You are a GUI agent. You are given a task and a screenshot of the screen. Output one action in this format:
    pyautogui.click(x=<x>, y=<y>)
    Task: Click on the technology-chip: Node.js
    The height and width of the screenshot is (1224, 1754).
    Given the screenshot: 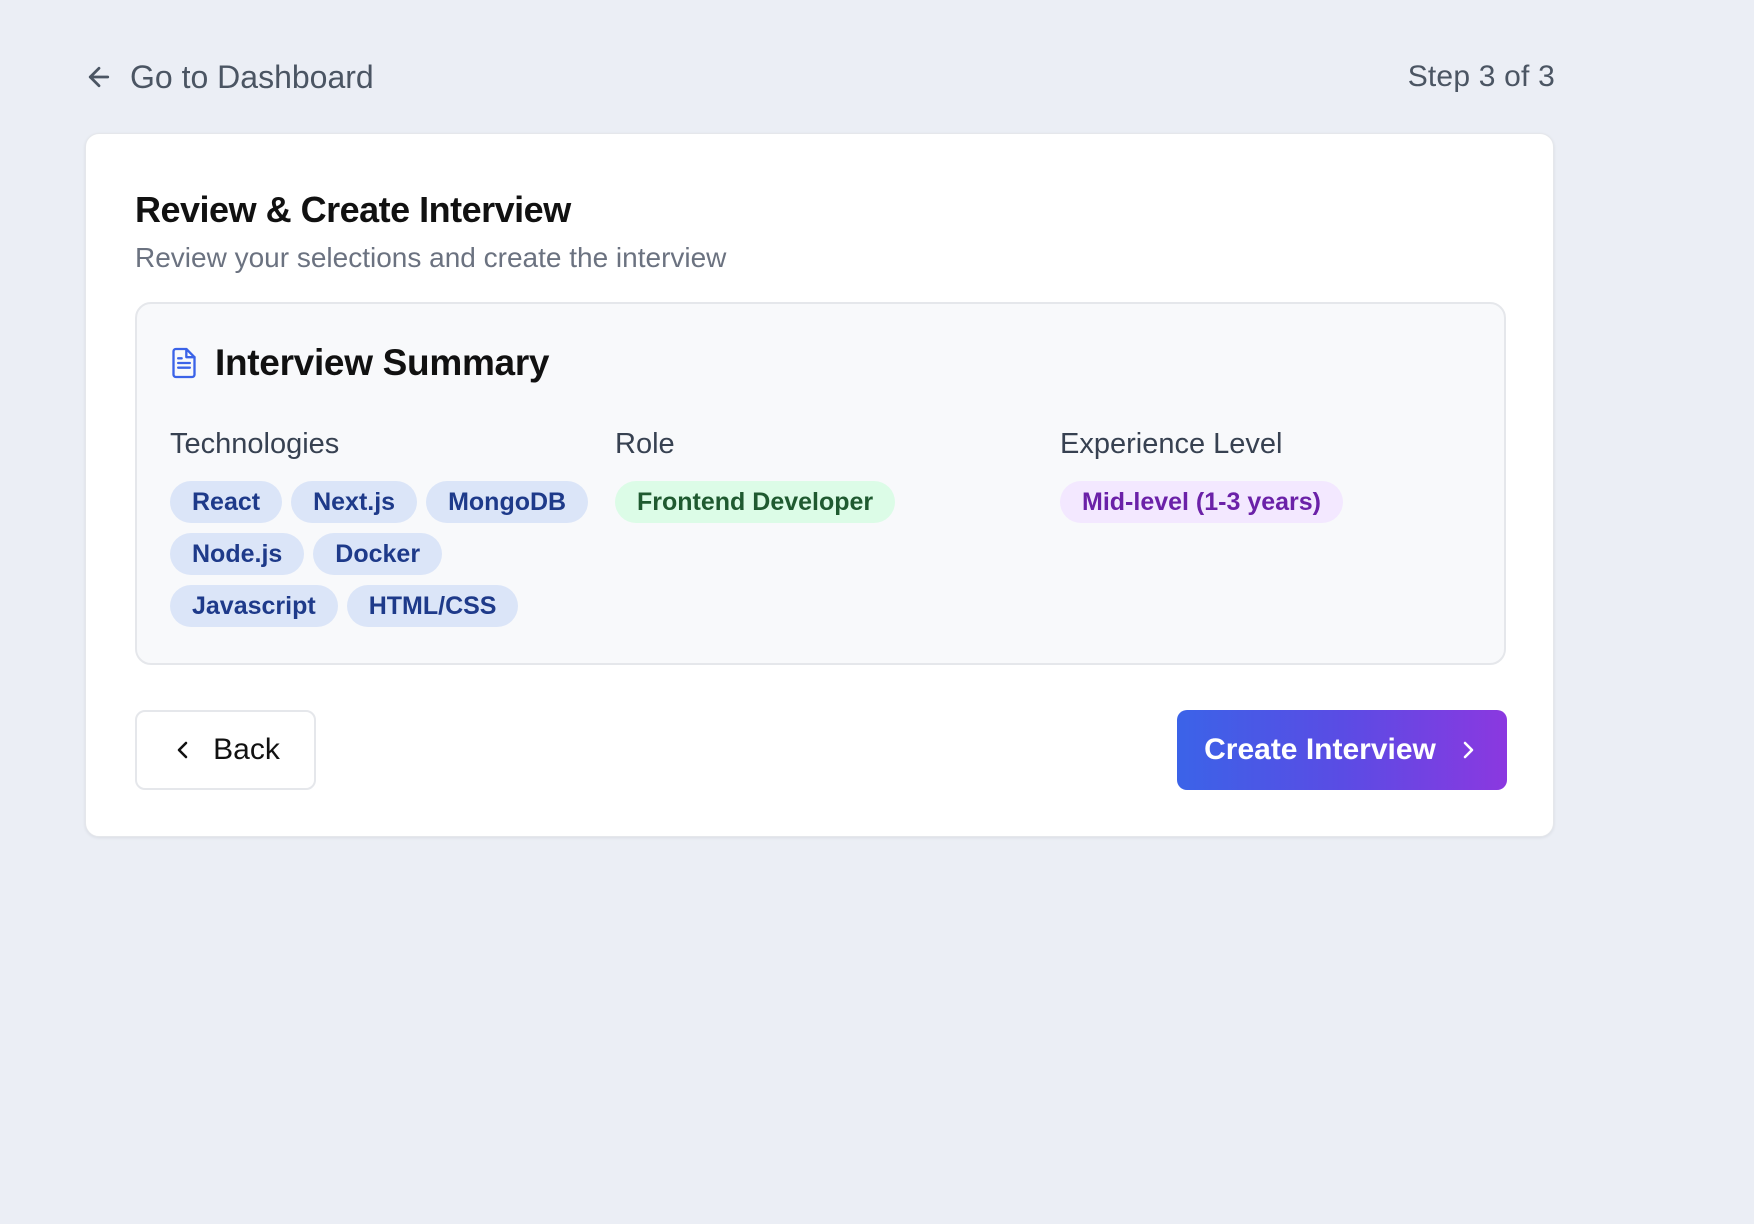 What is the action you would take?
    pyautogui.click(x=237, y=554)
    